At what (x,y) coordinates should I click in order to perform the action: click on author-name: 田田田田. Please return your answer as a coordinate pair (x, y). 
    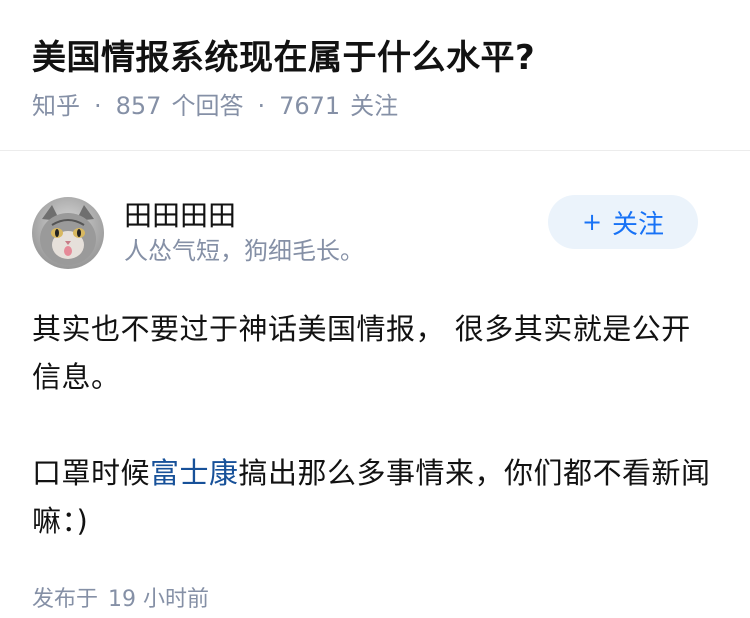
    Looking at the image, I should click on (244, 216).